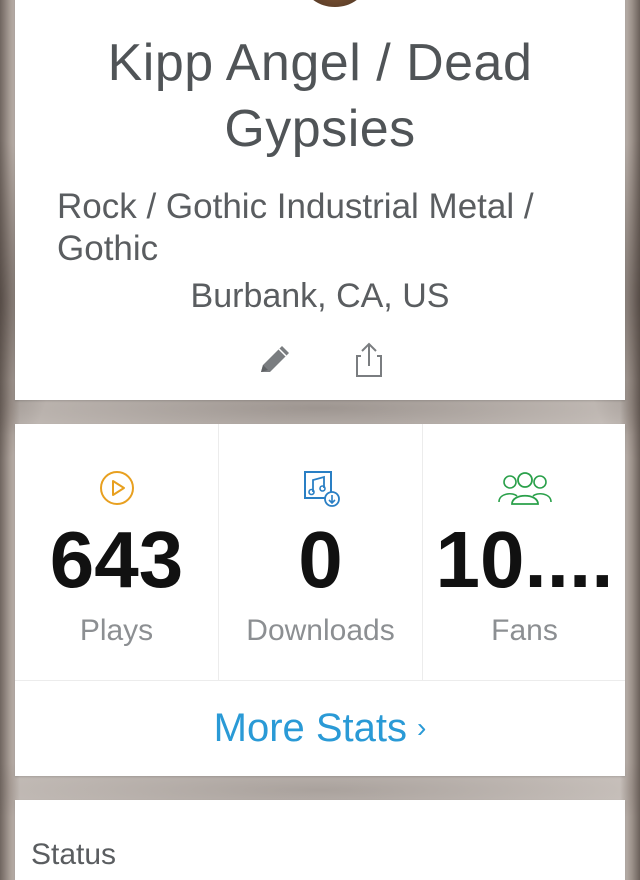  What do you see at coordinates (524, 488) in the screenshot?
I see `fans-group-icon` at bounding box center [524, 488].